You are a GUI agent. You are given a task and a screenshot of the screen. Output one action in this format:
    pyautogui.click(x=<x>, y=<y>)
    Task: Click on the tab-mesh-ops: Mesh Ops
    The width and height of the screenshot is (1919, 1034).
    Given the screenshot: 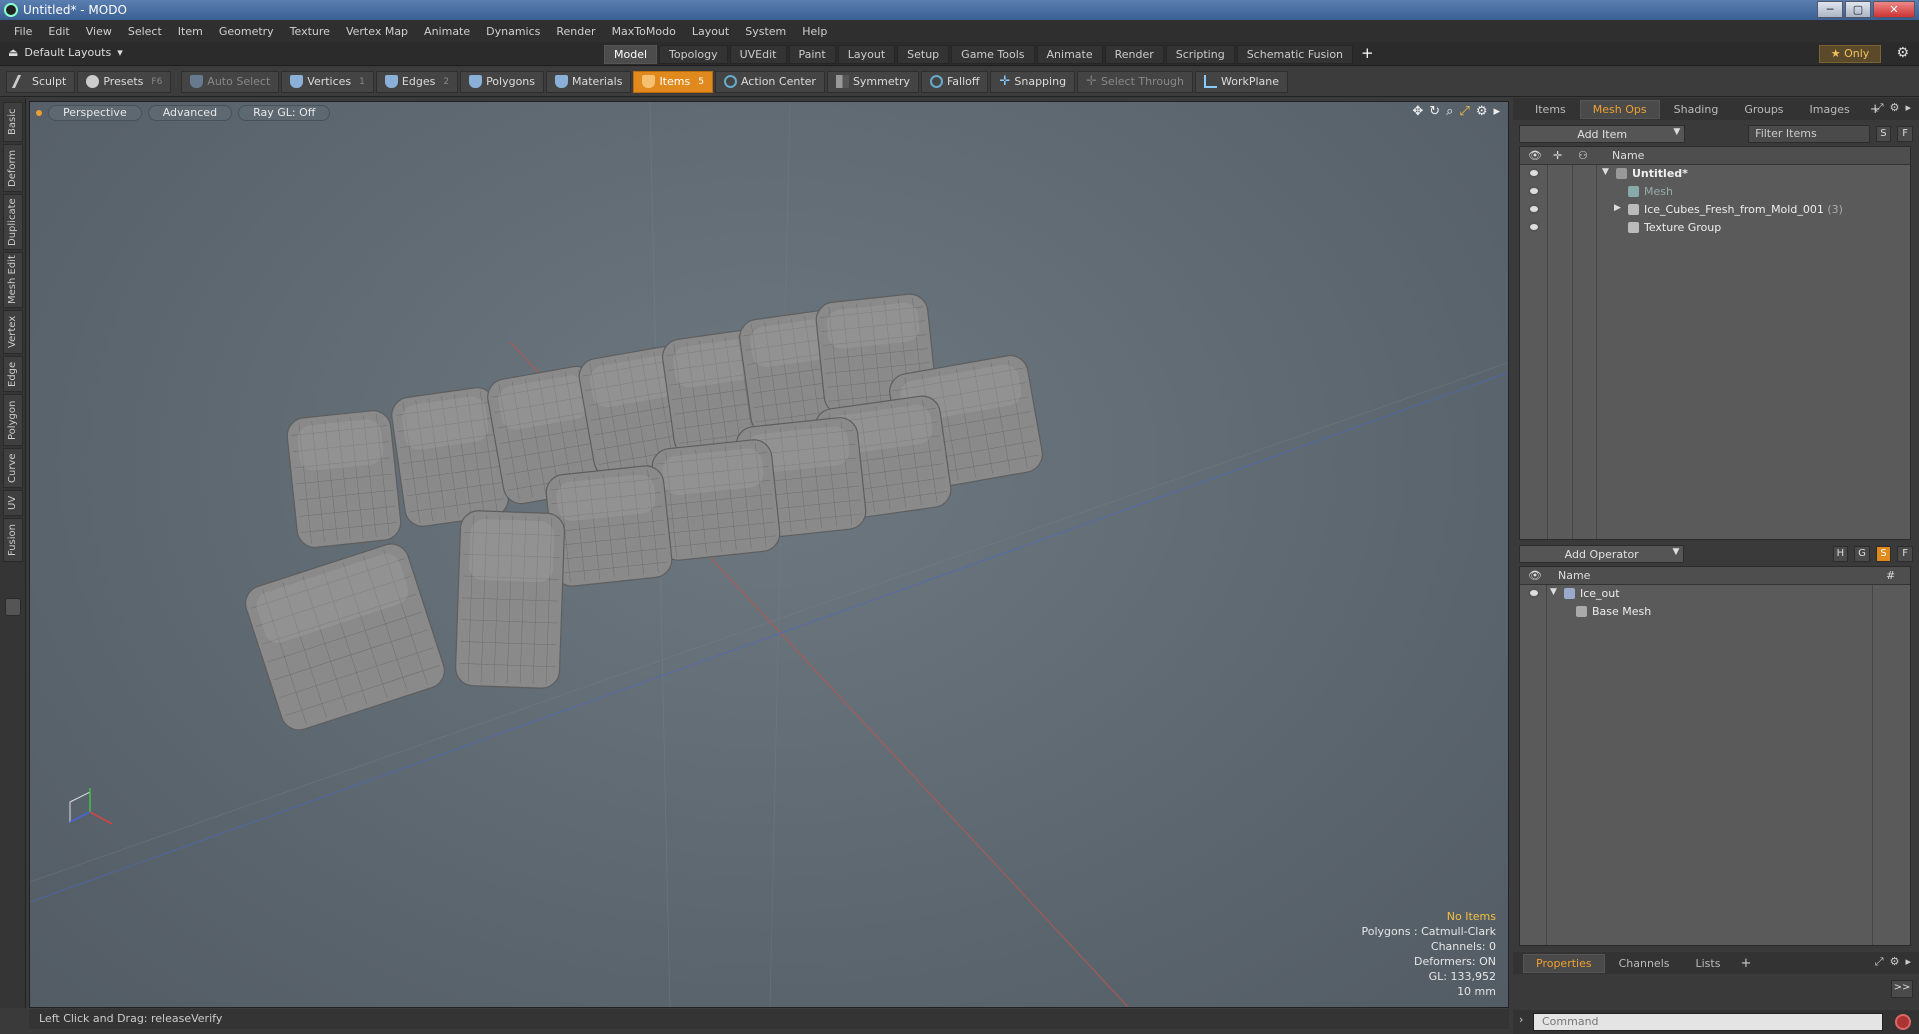 What is the action you would take?
    pyautogui.click(x=1619, y=109)
    